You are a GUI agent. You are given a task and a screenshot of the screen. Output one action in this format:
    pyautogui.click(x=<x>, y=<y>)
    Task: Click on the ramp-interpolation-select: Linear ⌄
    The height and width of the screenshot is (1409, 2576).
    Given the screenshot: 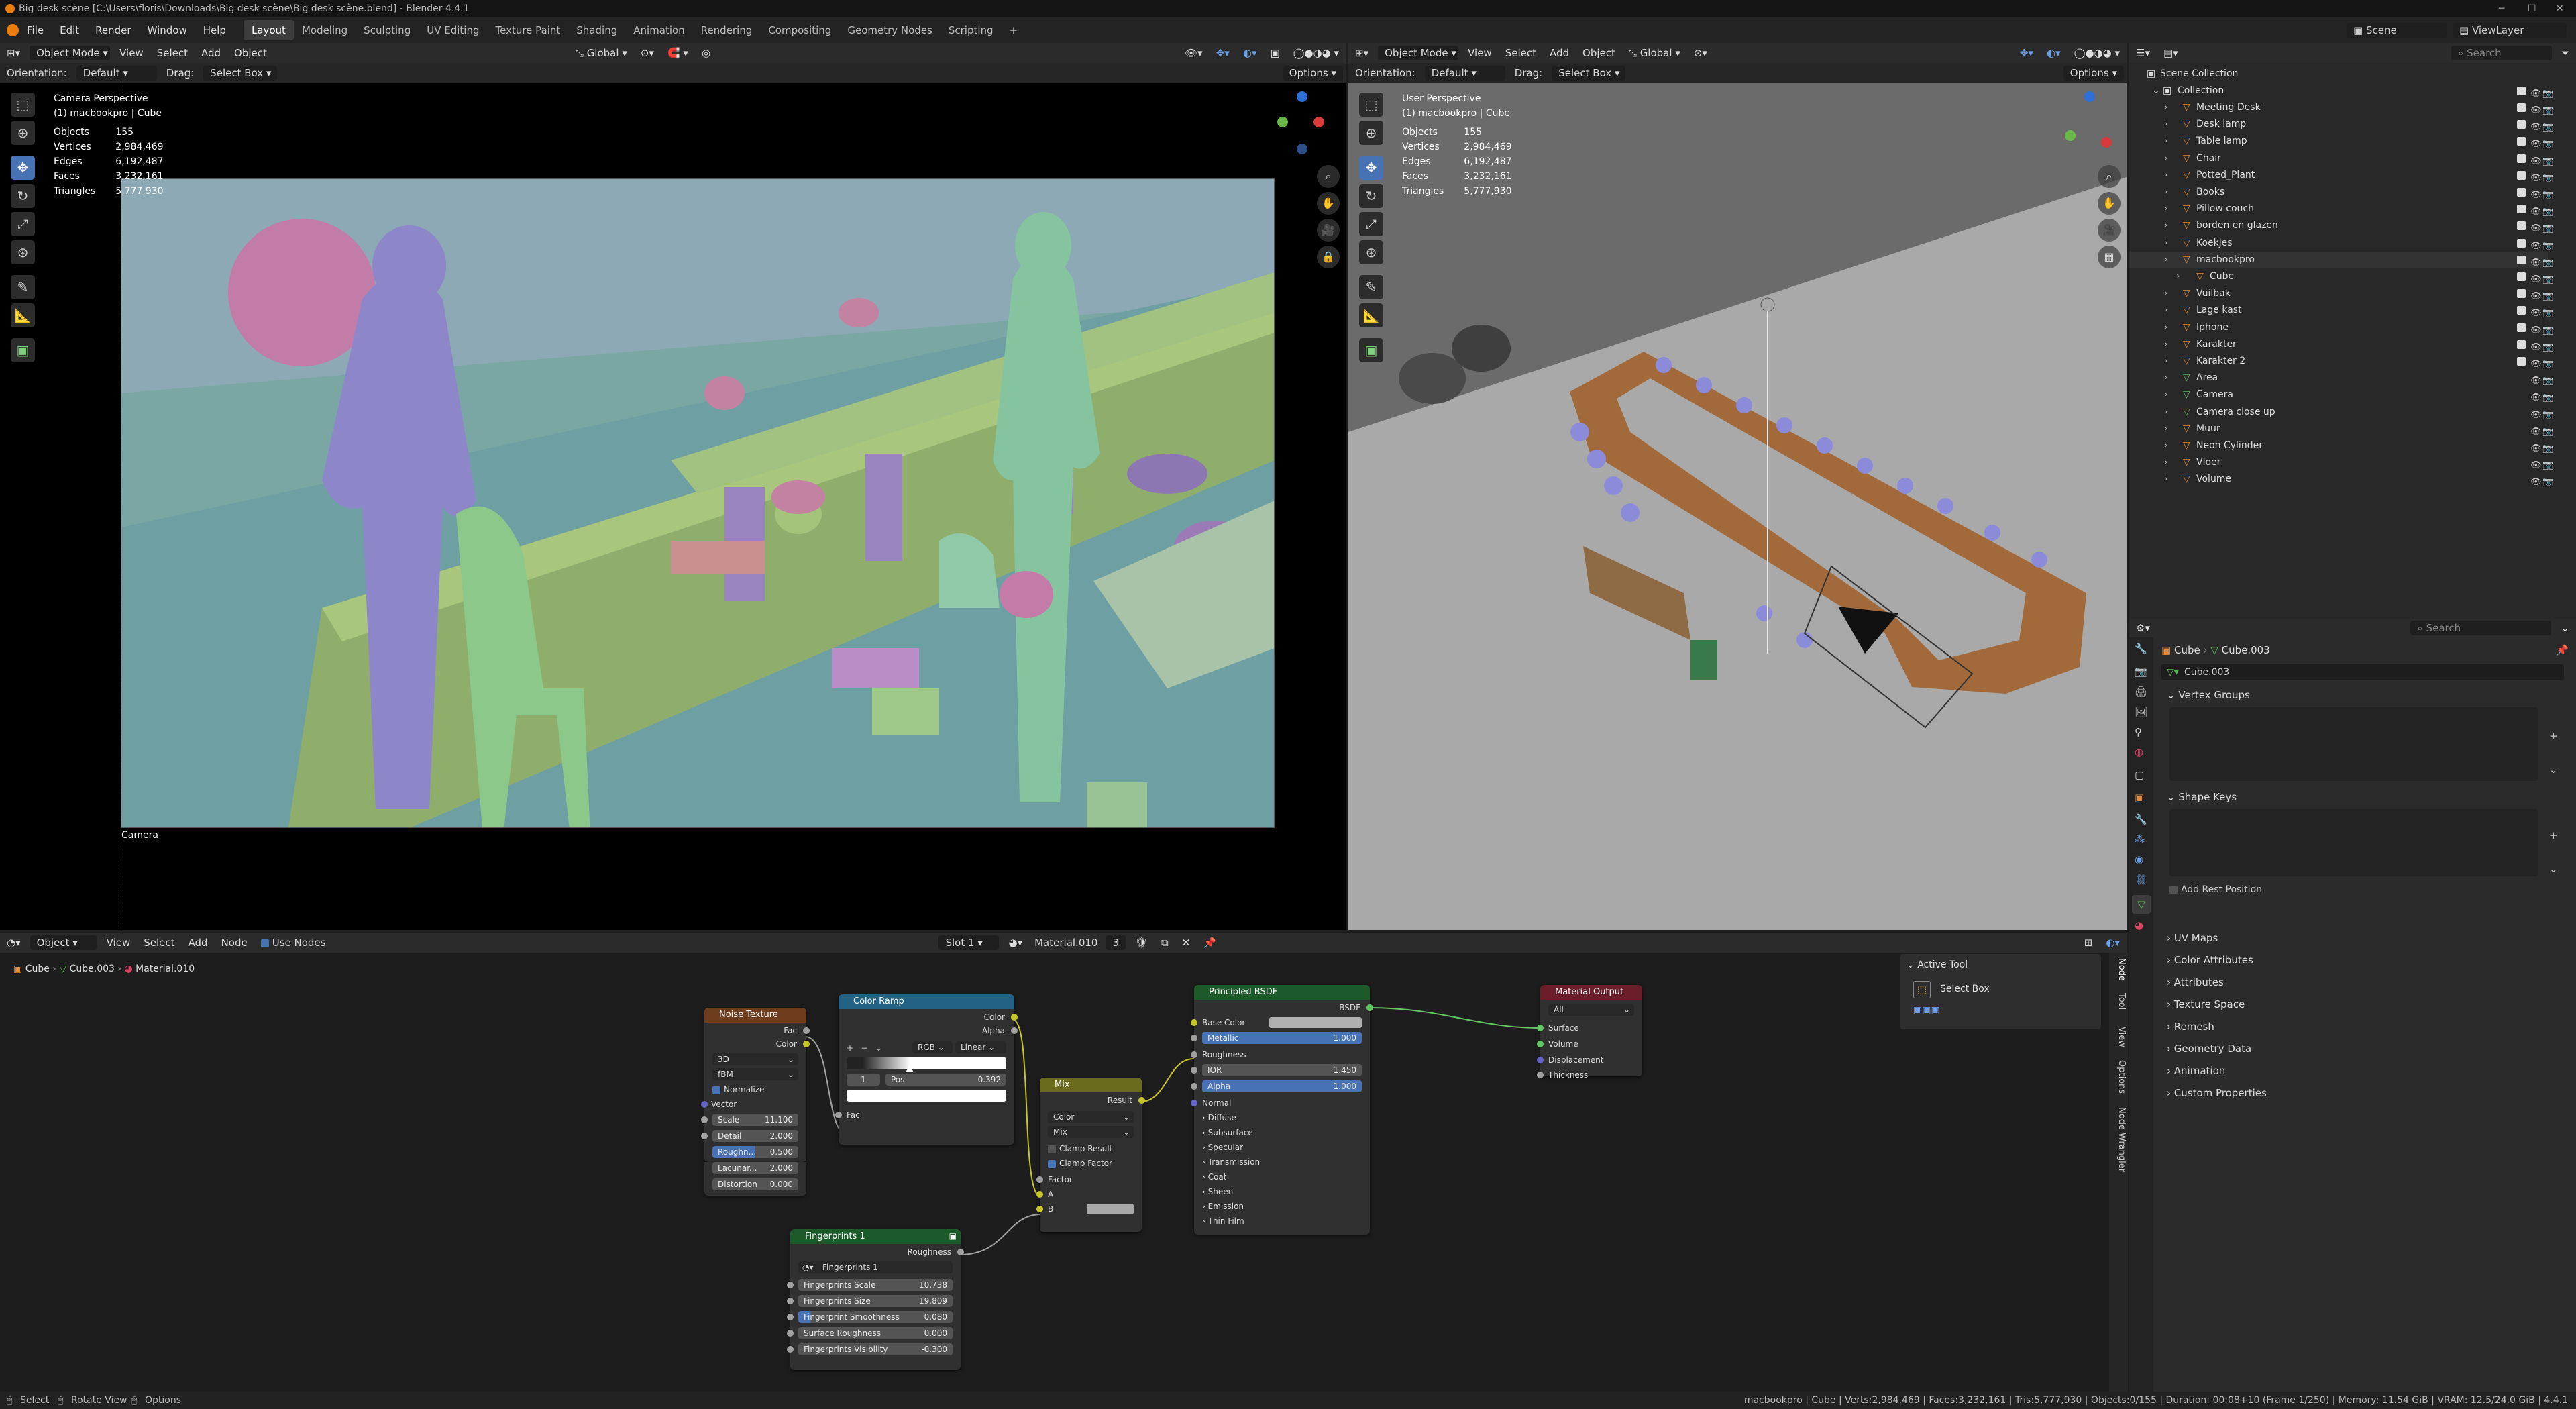 What is the action you would take?
    pyautogui.click(x=980, y=1047)
    